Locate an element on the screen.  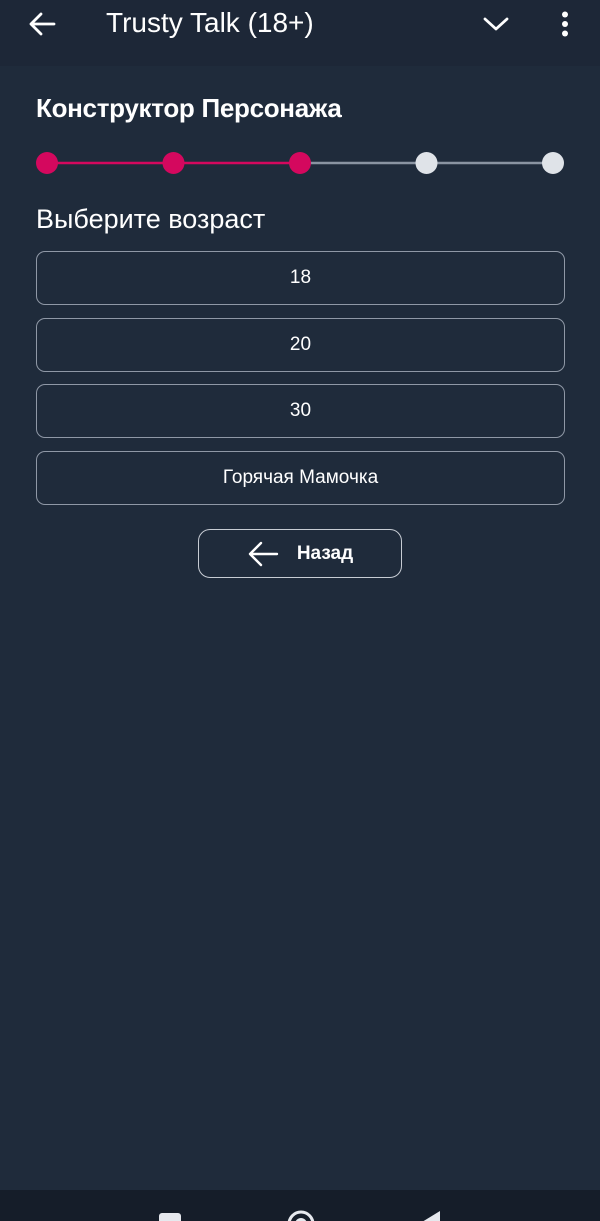
more-options-button is located at coordinates (565, 24).